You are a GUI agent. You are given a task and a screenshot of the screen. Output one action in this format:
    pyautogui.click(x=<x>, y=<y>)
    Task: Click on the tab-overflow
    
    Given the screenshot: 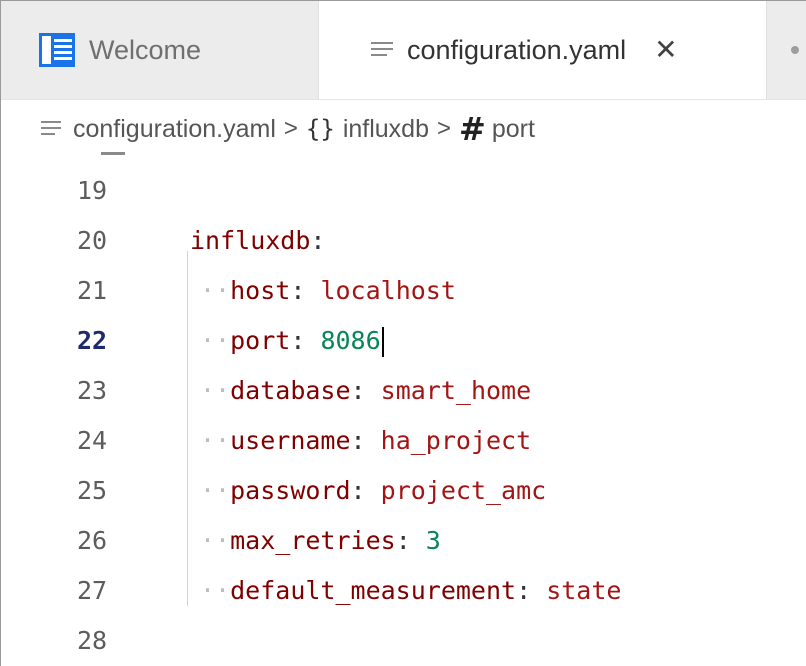 What is the action you would take?
    pyautogui.click(x=786, y=50)
    